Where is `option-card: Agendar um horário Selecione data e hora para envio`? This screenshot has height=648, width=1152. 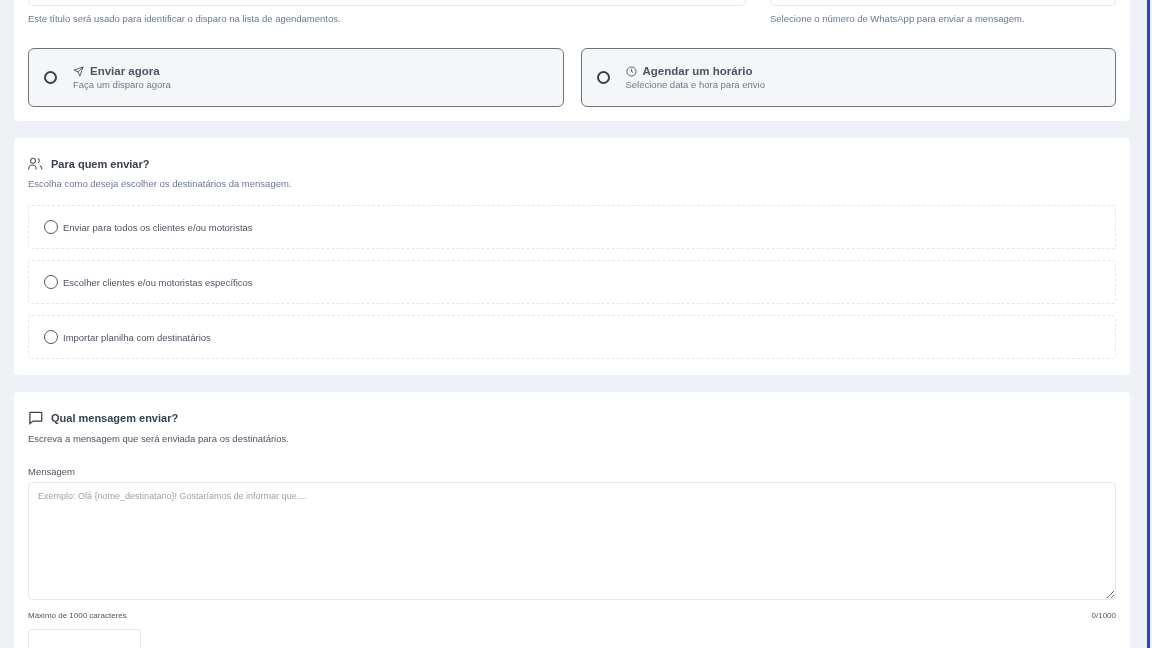
option-card: Agendar um horário Selecione data e hora para envio is located at coordinates (848, 77).